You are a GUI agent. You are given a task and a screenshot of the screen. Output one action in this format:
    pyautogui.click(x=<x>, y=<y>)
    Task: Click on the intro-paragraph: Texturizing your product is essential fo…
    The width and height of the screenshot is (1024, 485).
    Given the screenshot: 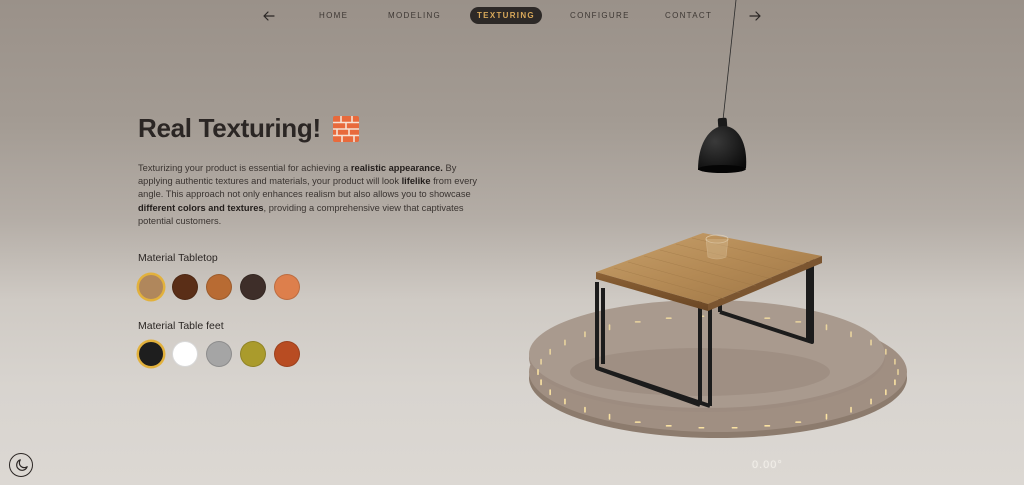 What is the action you would take?
    pyautogui.click(x=308, y=194)
    